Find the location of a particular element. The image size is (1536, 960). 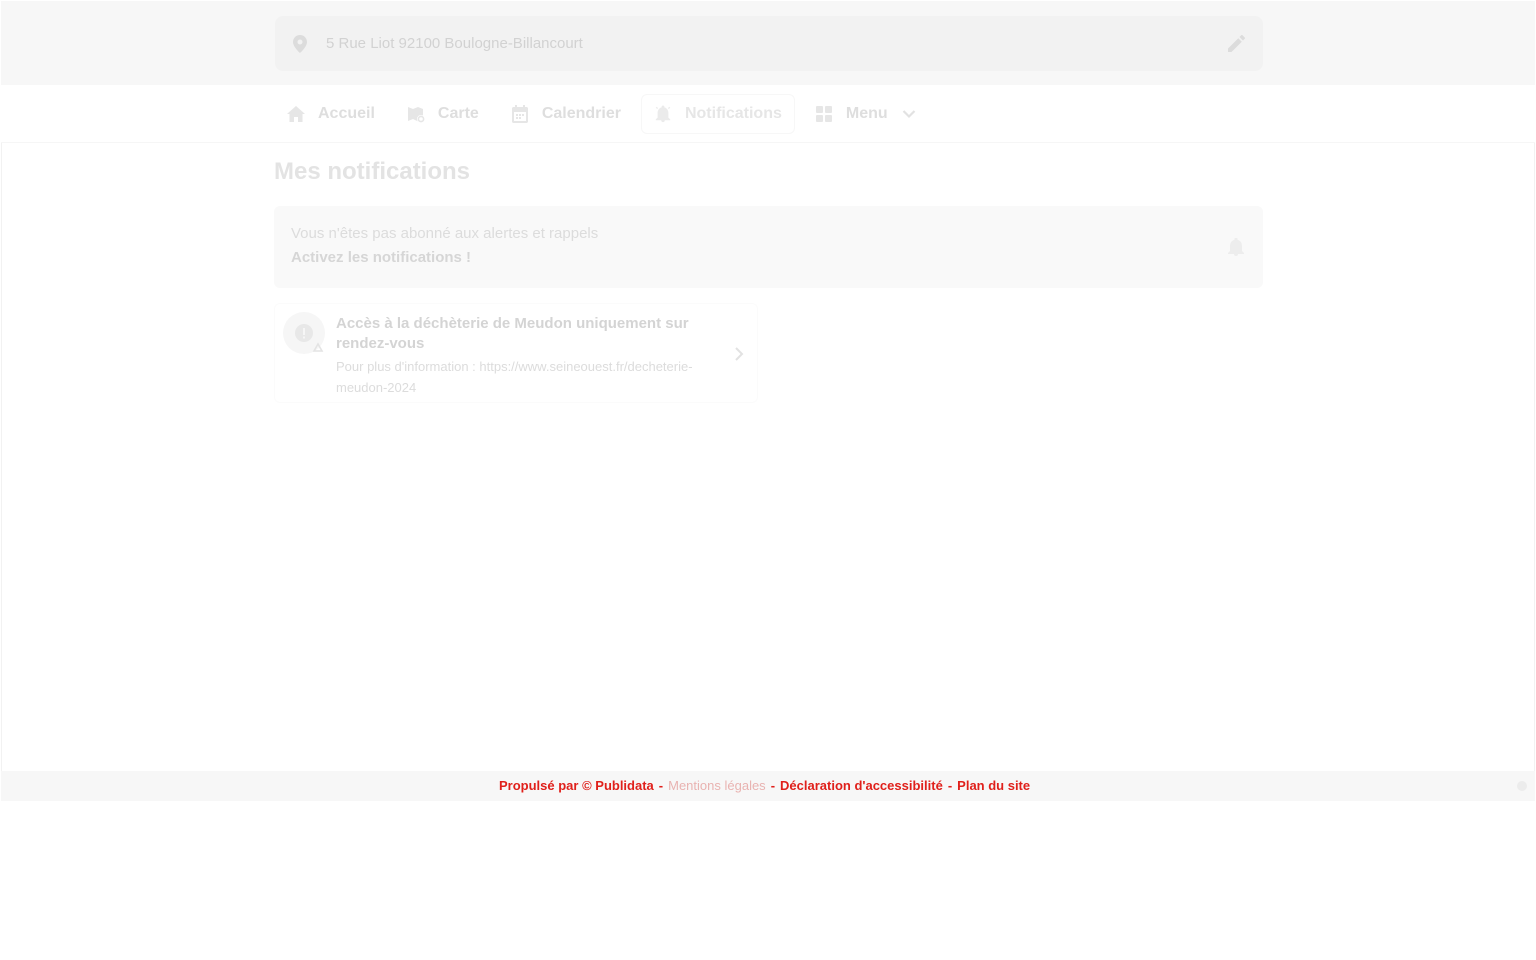

nav-item-notifications: Notifications is located at coordinates (717, 114).